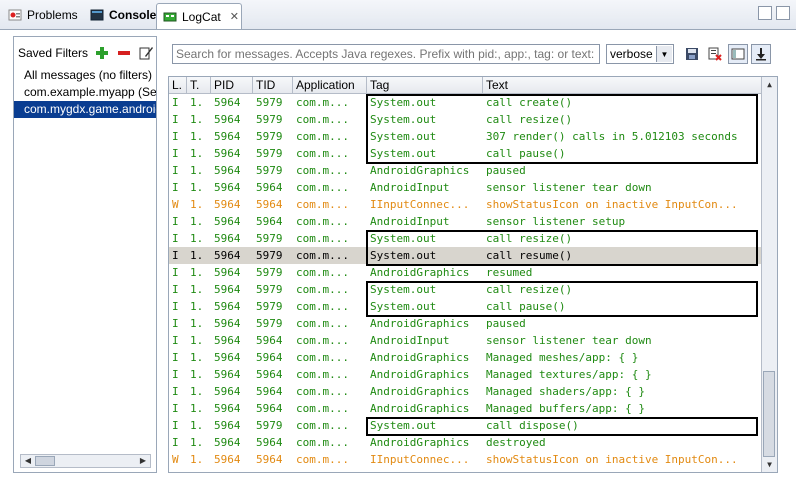 The width and height of the screenshot is (796, 493). What do you see at coordinates (273, 85) in the screenshot?
I see `column-header-tid: TID` at bounding box center [273, 85].